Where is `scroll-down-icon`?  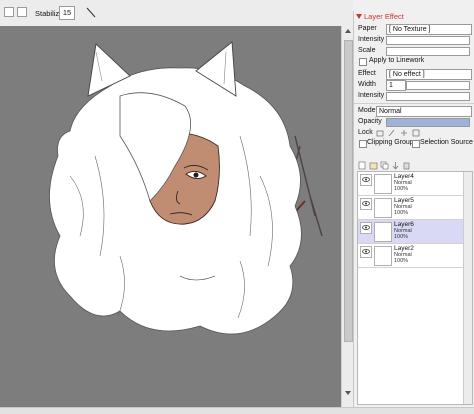
scroll-down-icon is located at coordinates (348, 393).